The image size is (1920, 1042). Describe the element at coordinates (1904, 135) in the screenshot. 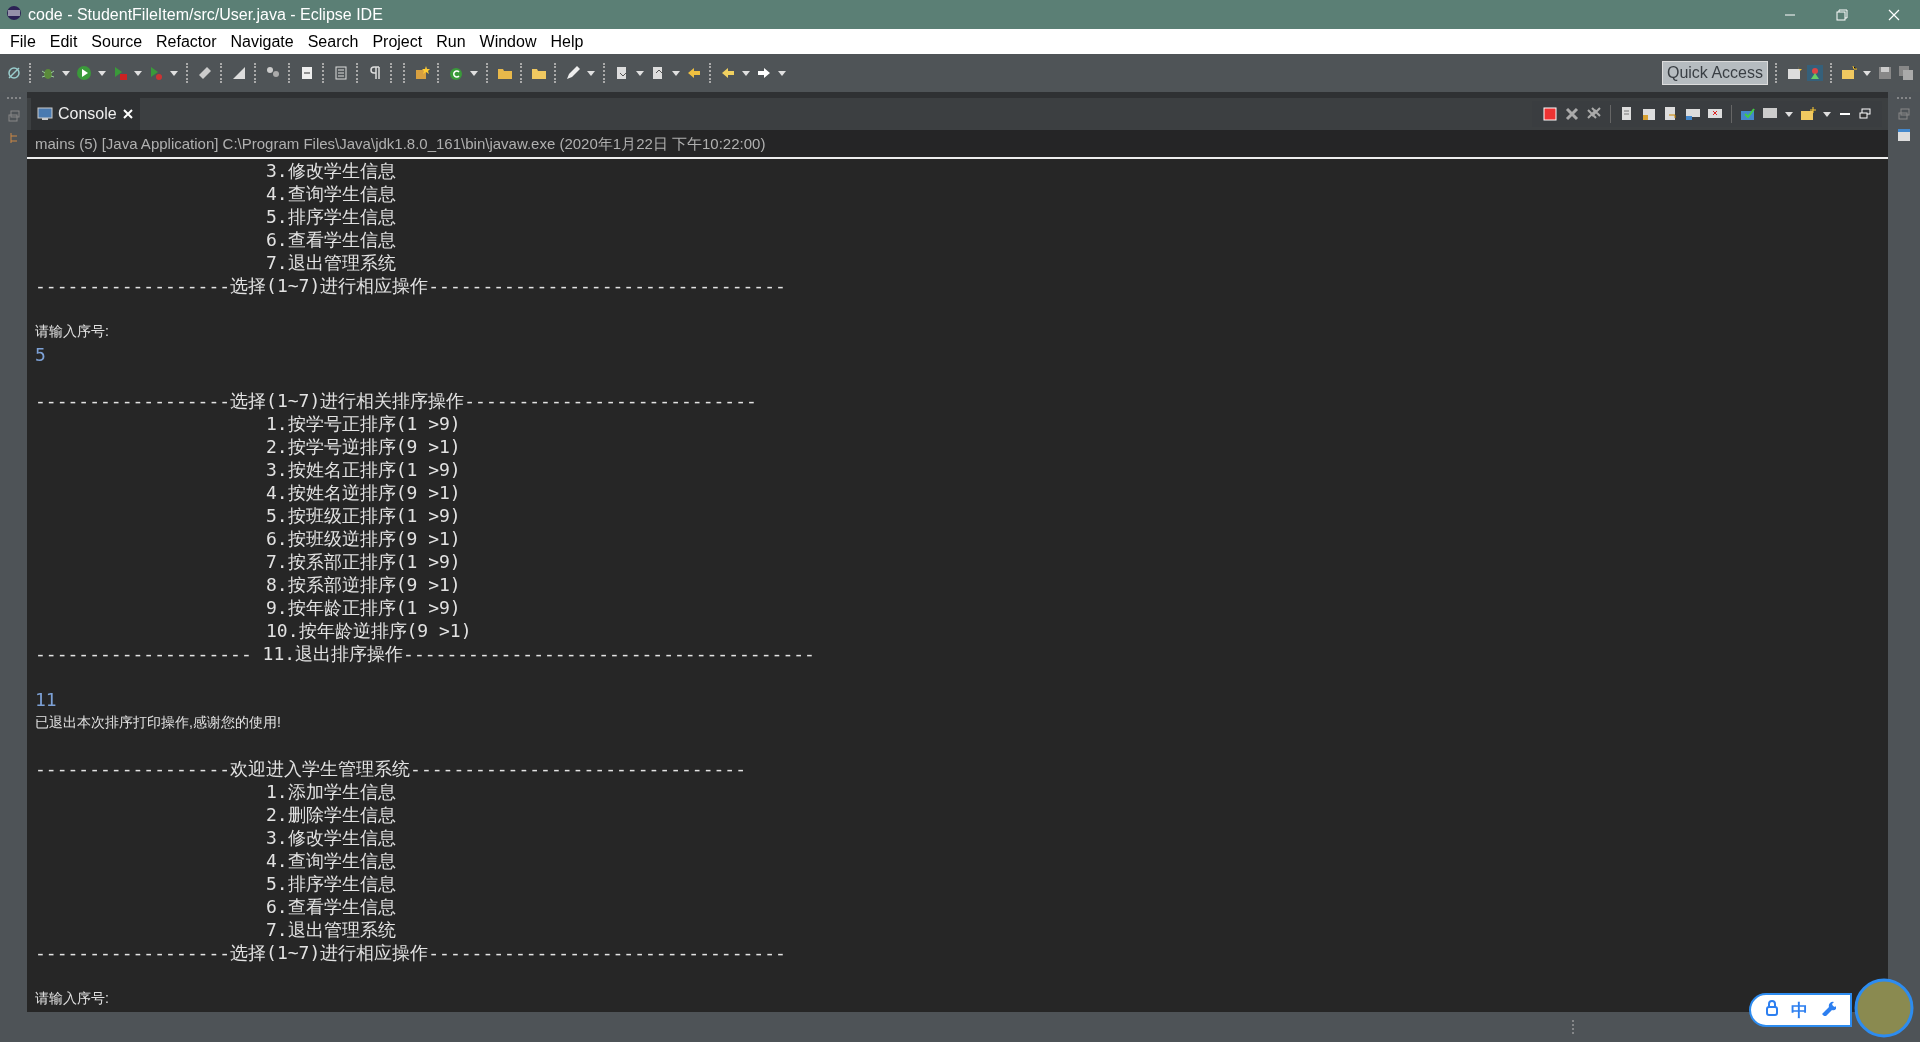

I see `outline-view-icon` at that location.